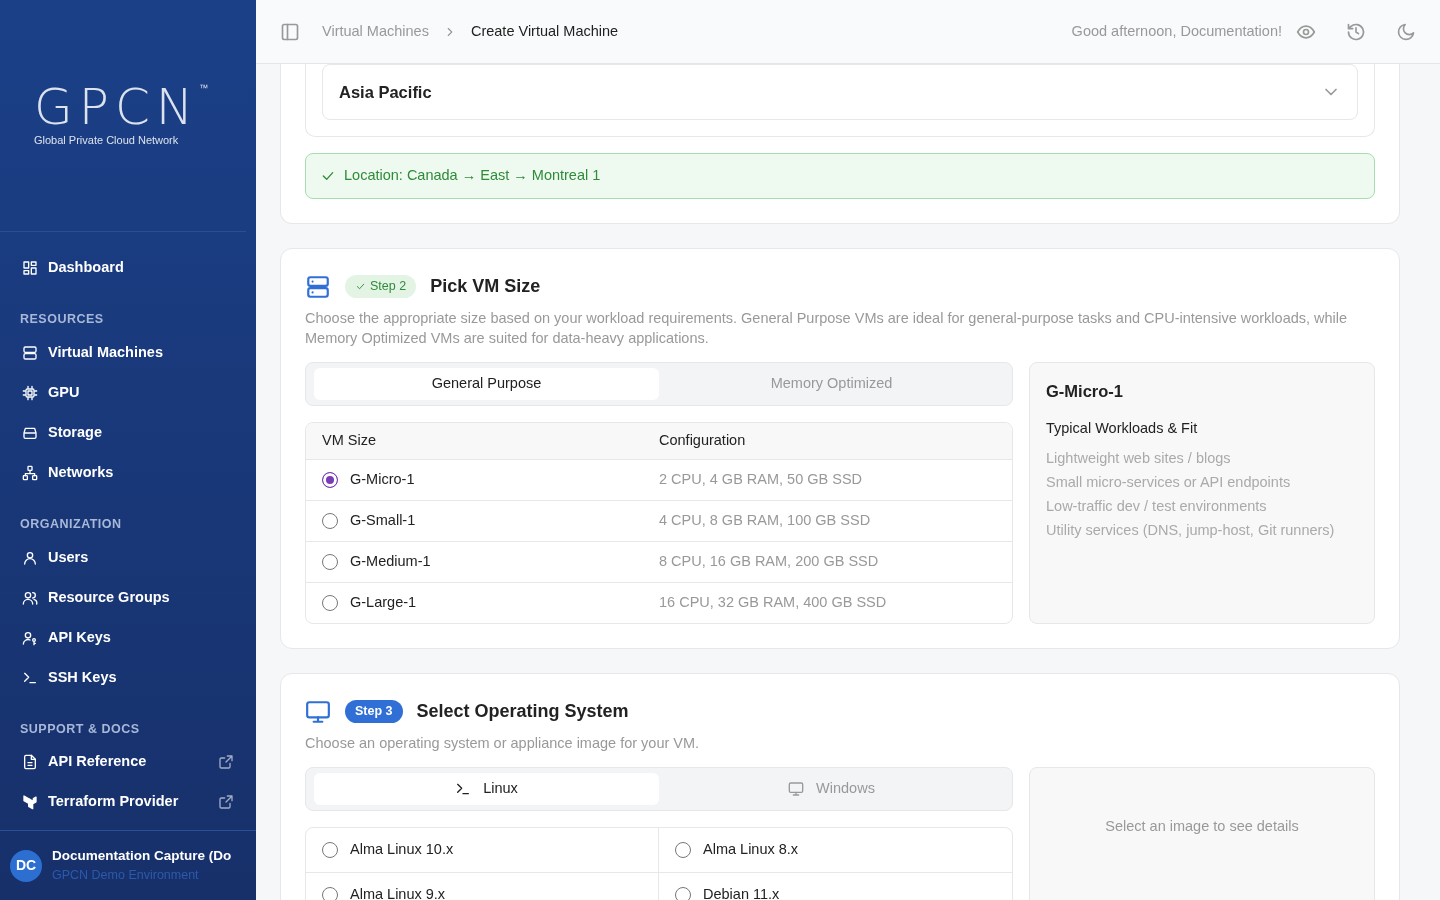  Describe the element at coordinates (128, 802) in the screenshot. I see `nav-link: Terraform Provider` at that location.